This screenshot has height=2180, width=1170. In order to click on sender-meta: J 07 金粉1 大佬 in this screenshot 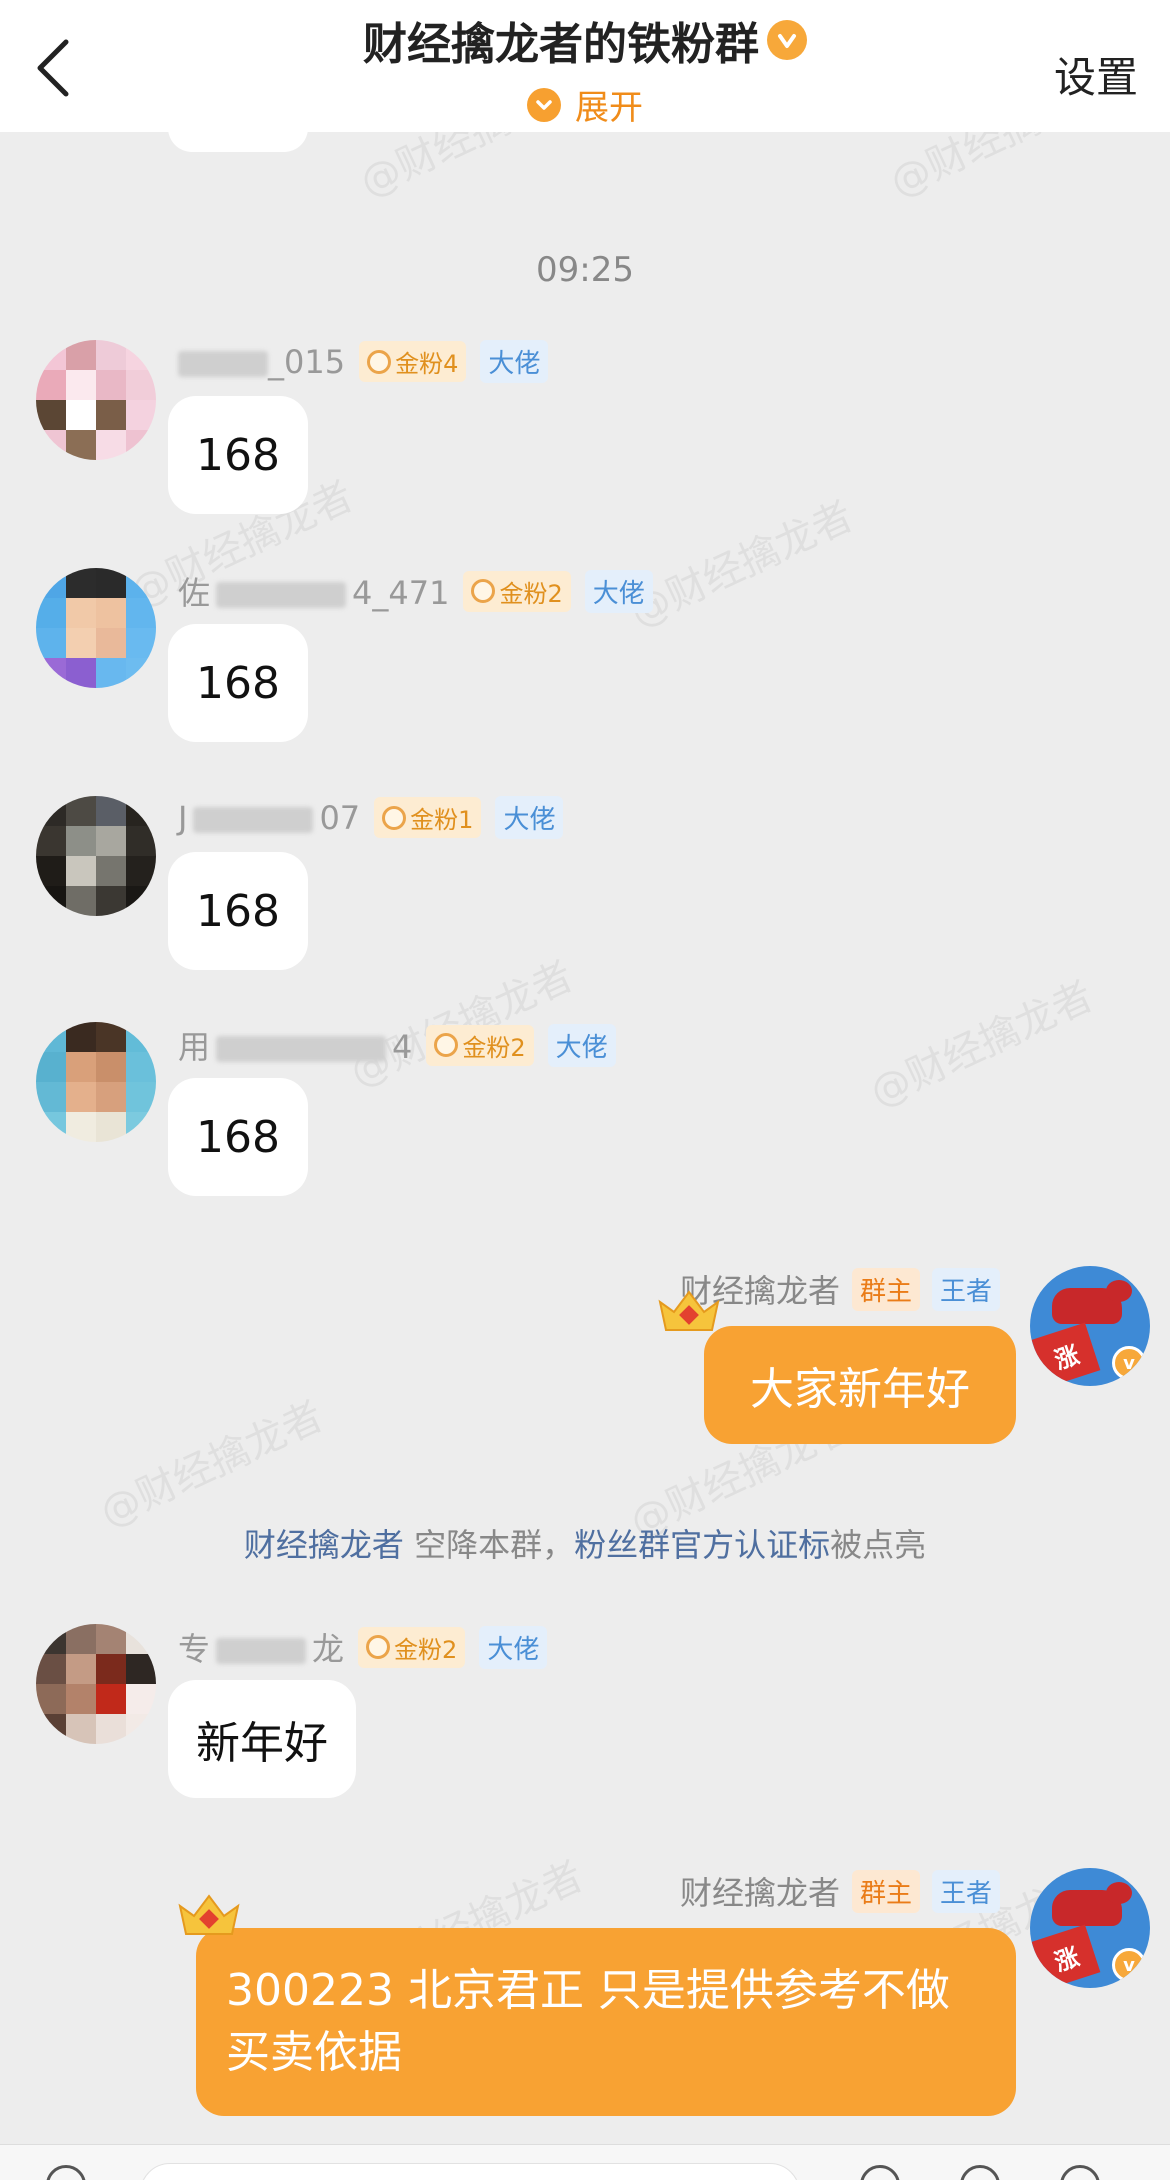, I will do `click(371, 817)`.